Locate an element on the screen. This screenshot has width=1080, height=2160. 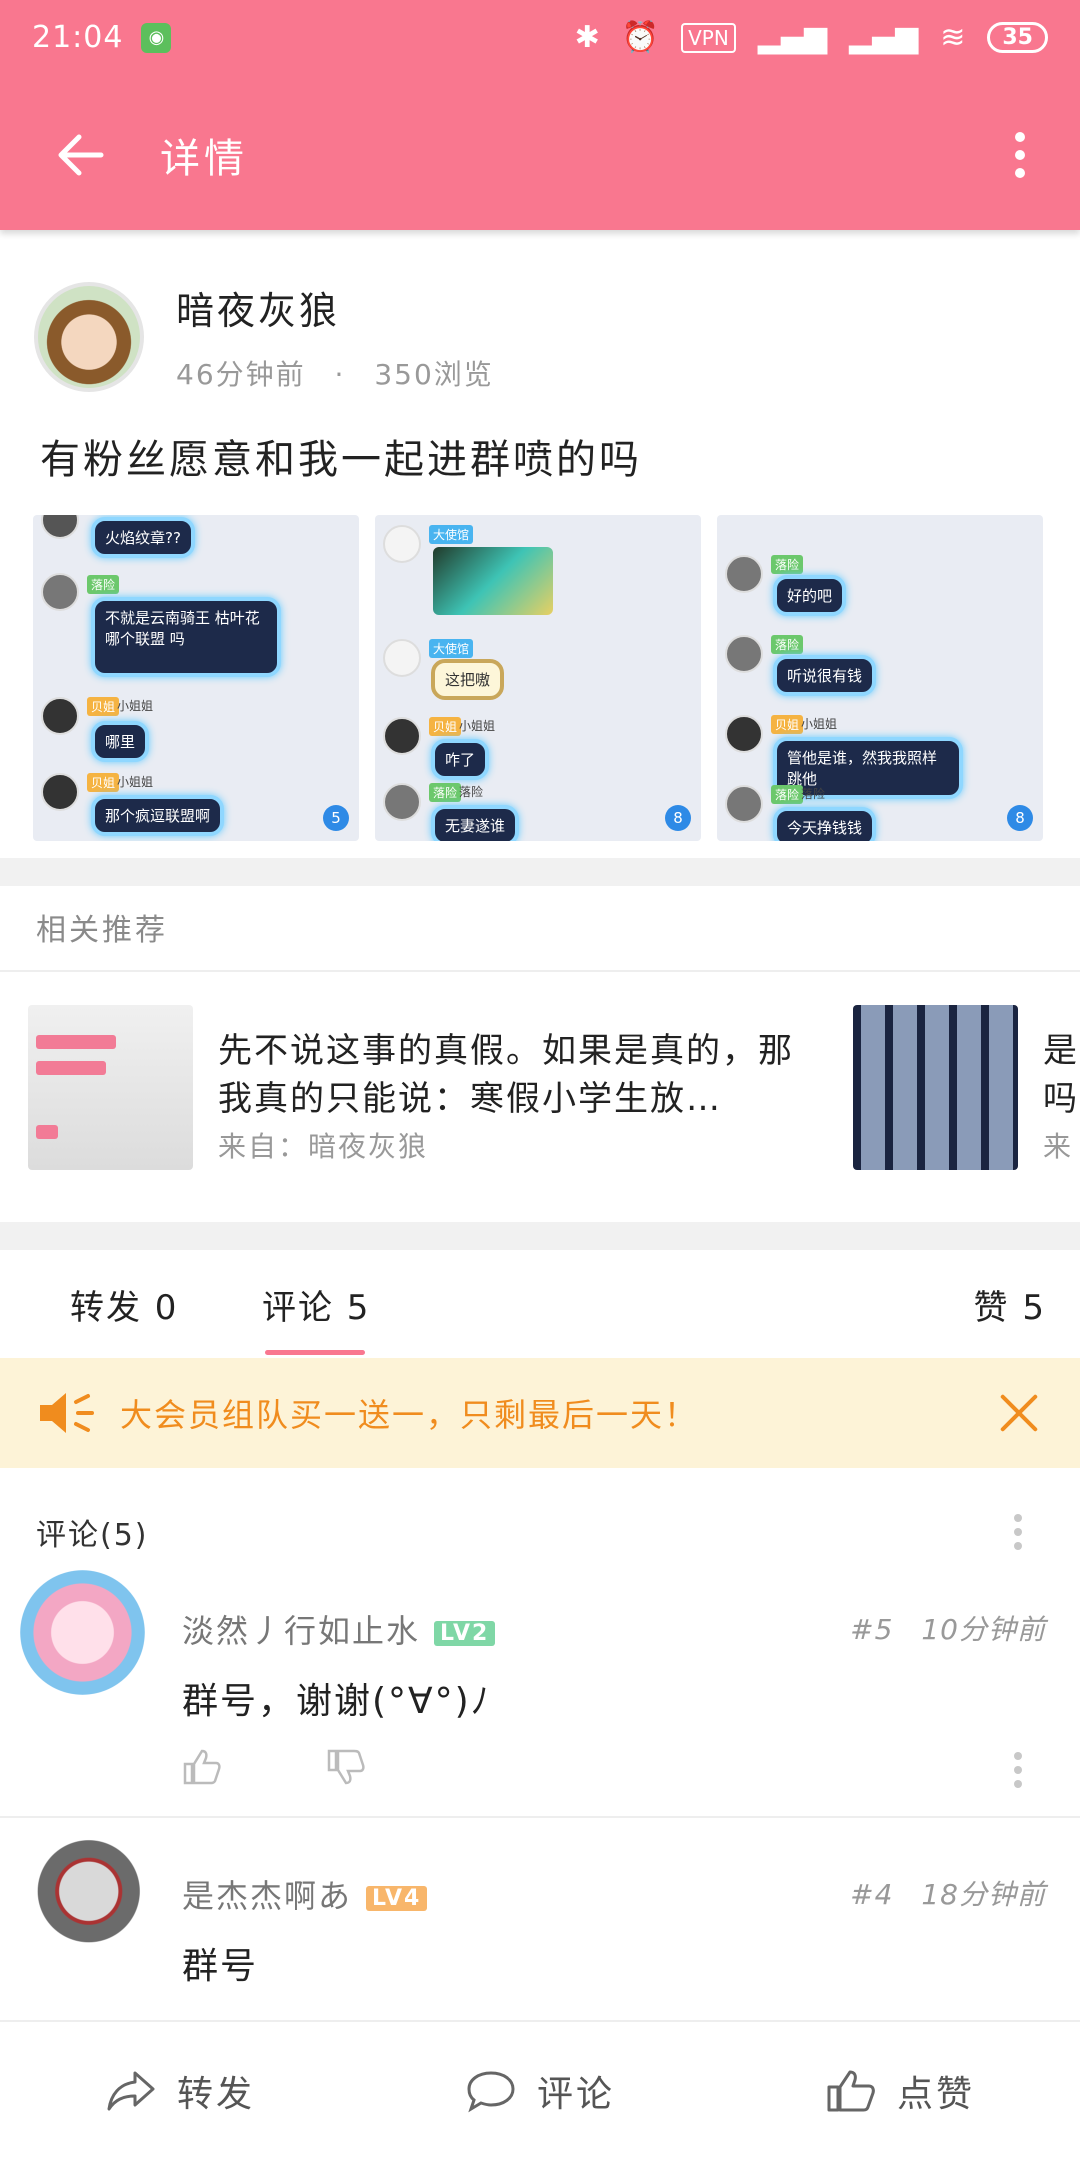
post-views: 350浏览 is located at coordinates (434, 374).